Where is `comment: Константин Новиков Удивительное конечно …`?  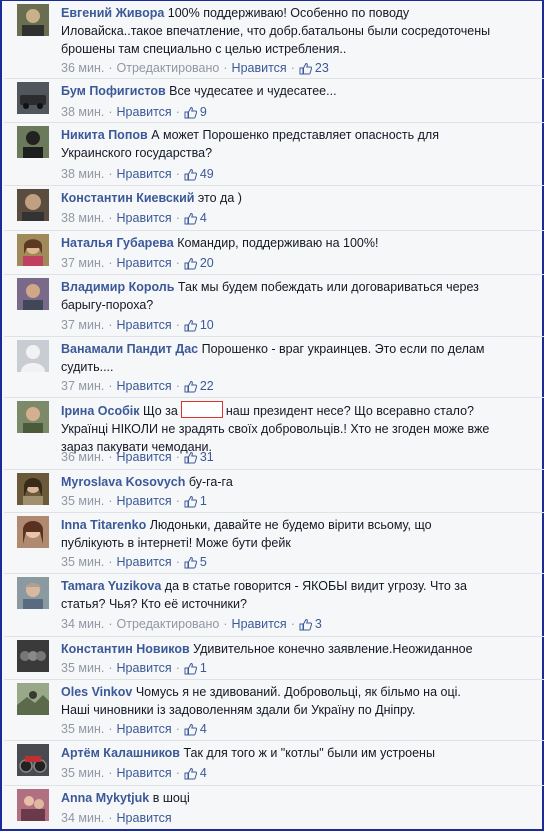
comment: Константин Новиков Удивительное конечно … is located at coordinates (274, 658).